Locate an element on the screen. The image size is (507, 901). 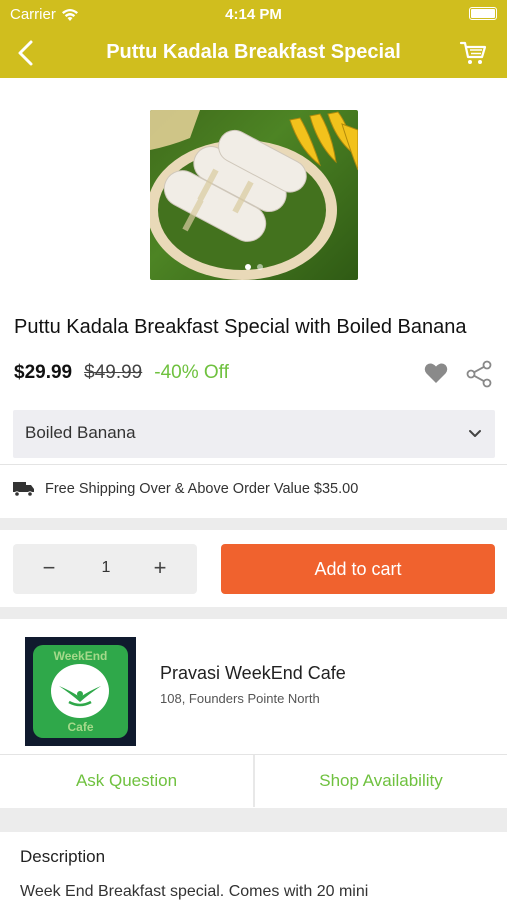
product-photo is located at coordinates (254, 195).